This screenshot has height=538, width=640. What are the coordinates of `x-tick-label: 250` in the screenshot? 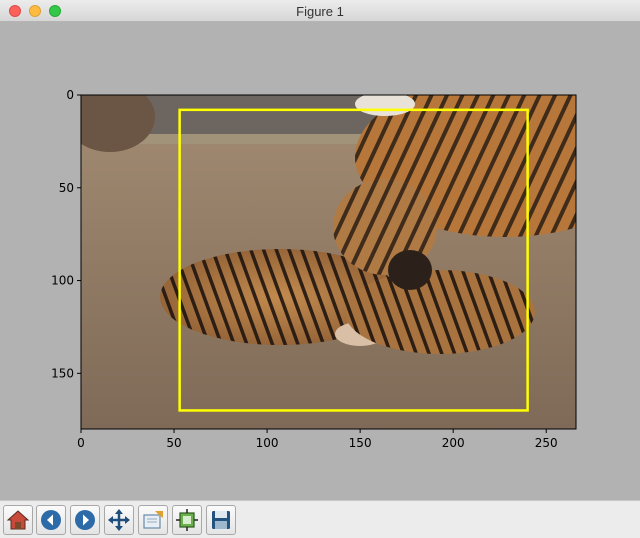 It's located at (546, 443).